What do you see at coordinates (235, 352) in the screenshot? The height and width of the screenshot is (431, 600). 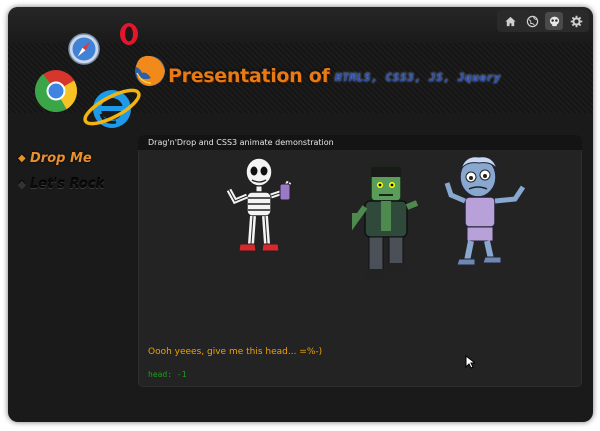 I see `status-message: Oooh yeees, give me this head... =%-)` at bounding box center [235, 352].